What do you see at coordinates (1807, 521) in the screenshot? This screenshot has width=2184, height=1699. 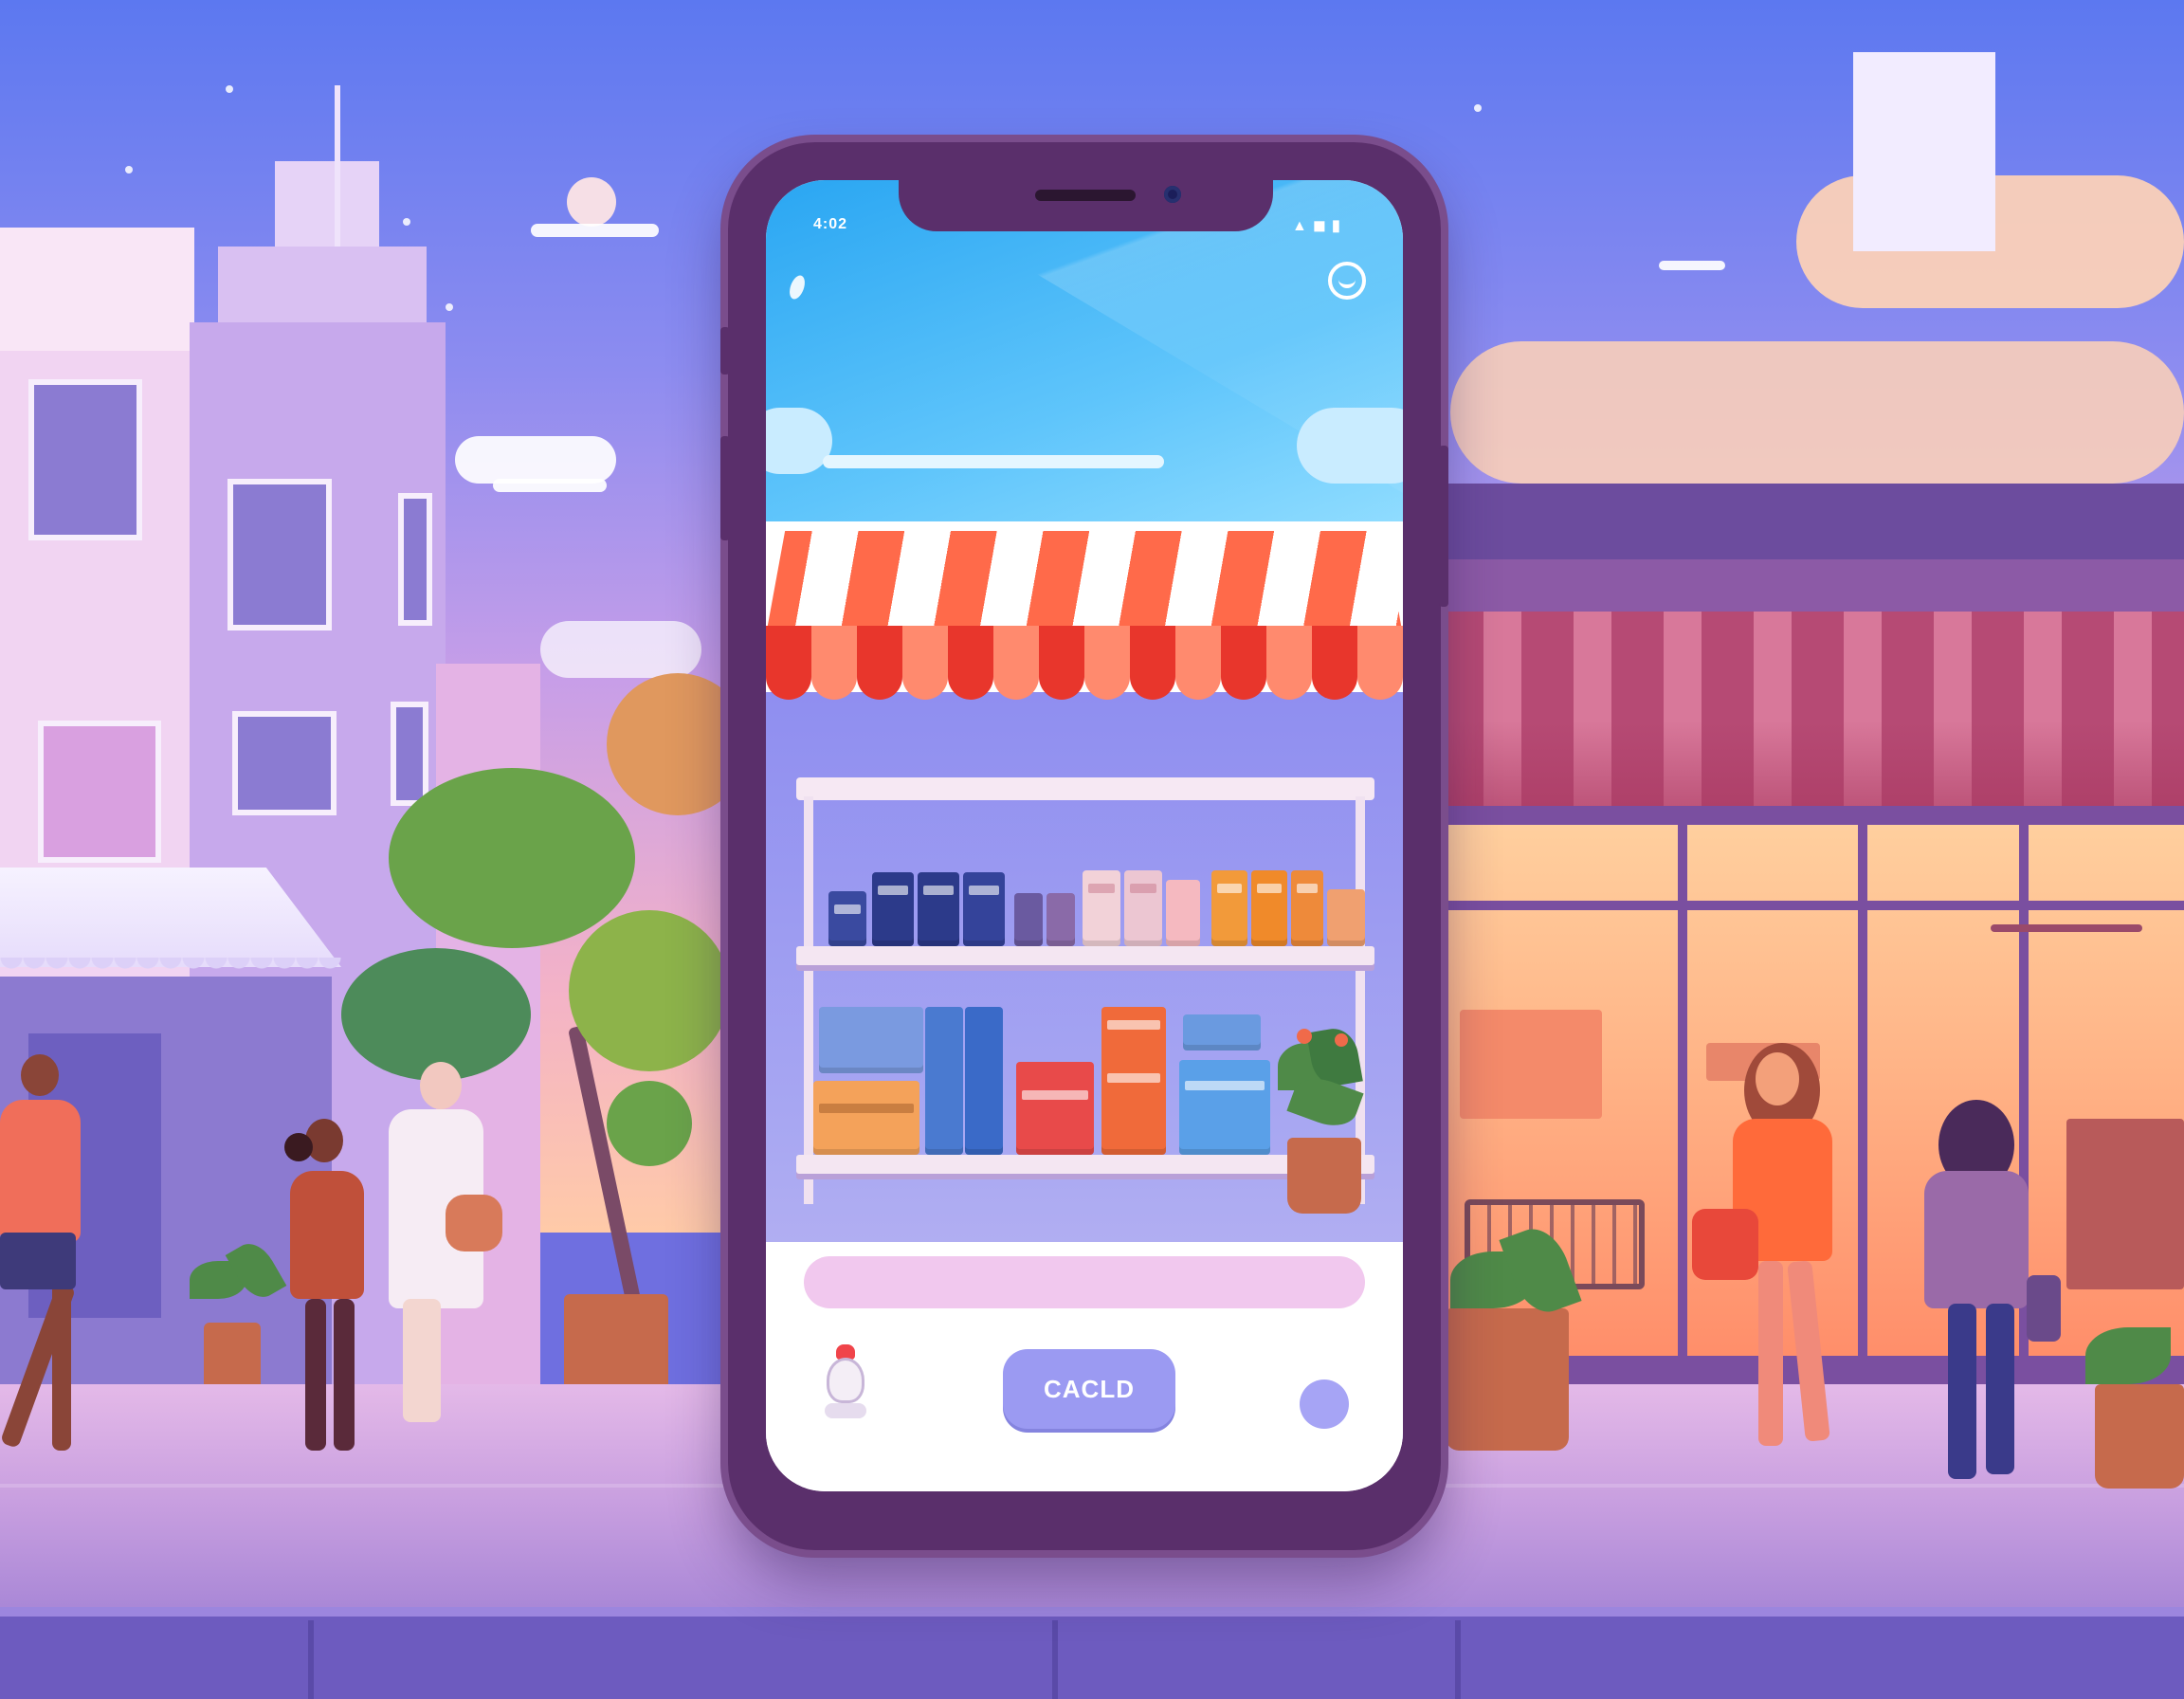 I see `store-roof` at bounding box center [1807, 521].